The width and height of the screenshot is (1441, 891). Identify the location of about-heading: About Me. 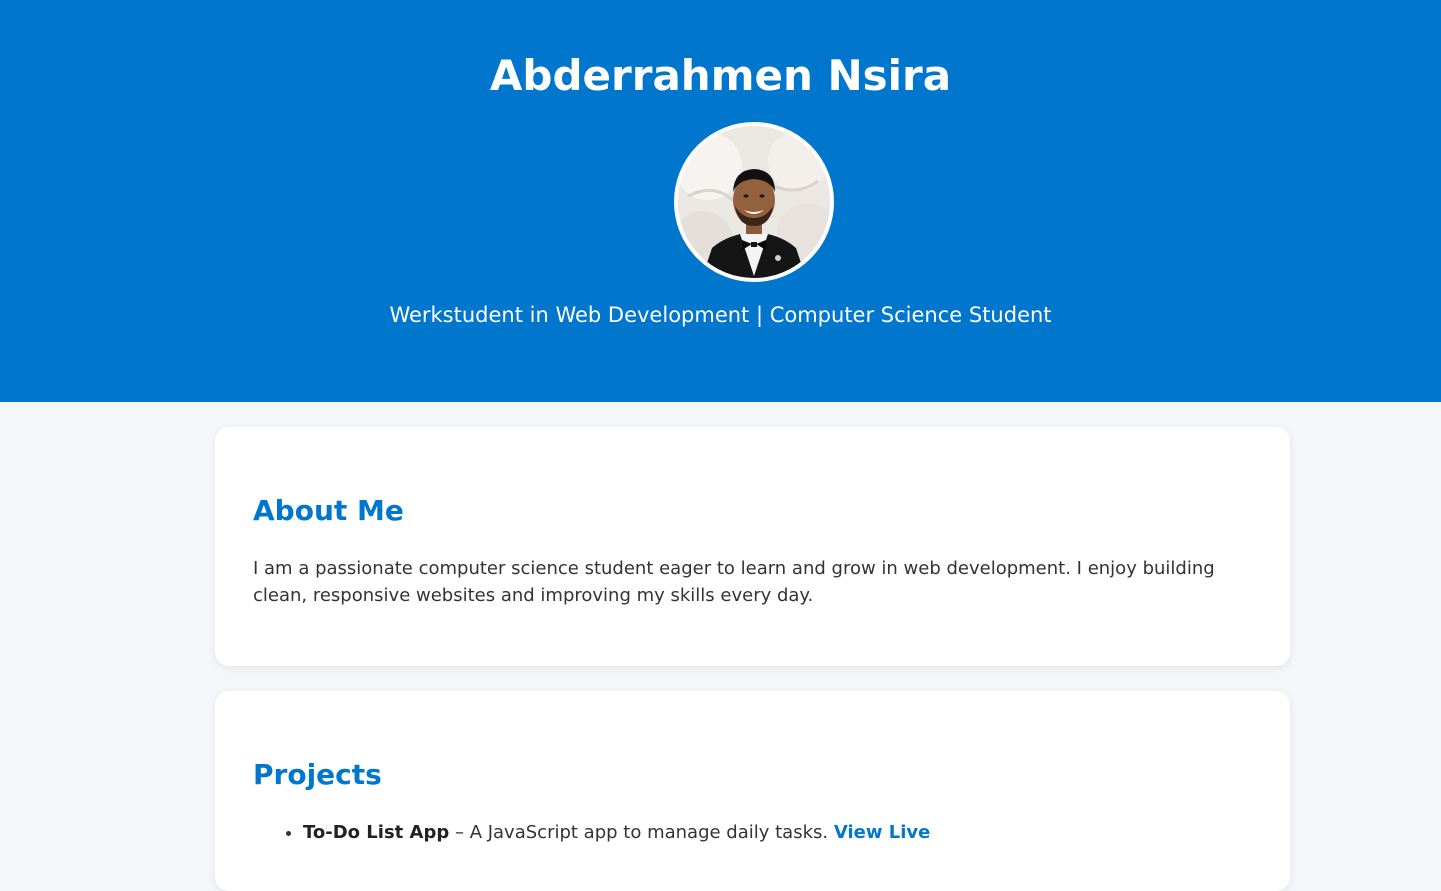
(328, 510).